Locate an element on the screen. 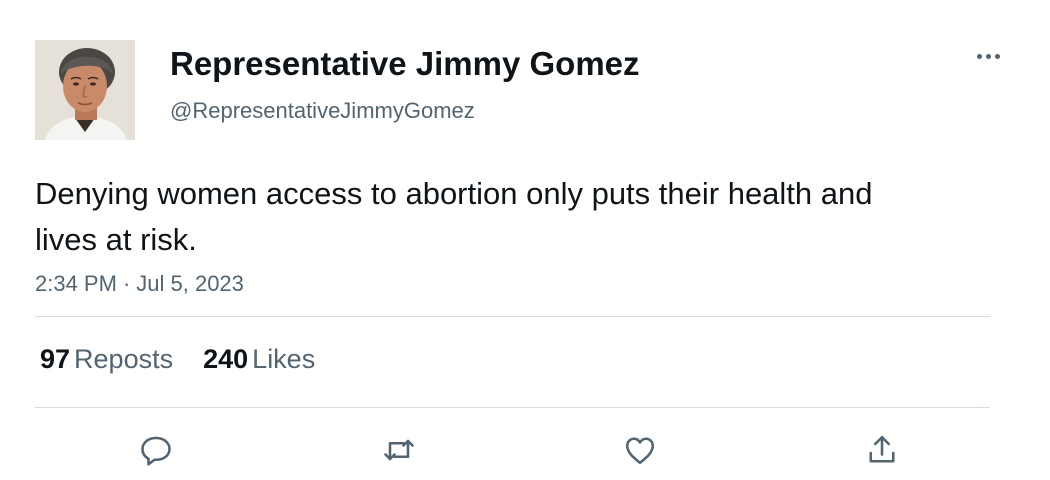 The image size is (1050, 480). share-button is located at coordinates (882, 450).